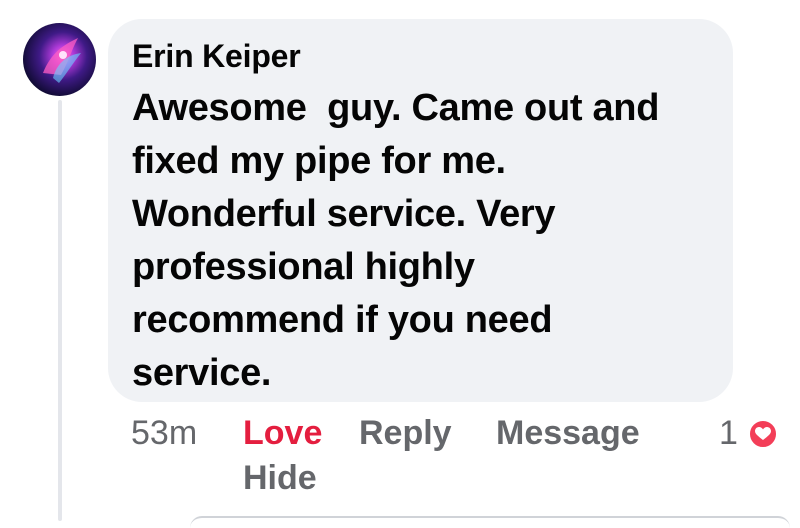 The image size is (800, 528). Describe the element at coordinates (405, 433) in the screenshot. I see `reply-button: Reply` at that location.